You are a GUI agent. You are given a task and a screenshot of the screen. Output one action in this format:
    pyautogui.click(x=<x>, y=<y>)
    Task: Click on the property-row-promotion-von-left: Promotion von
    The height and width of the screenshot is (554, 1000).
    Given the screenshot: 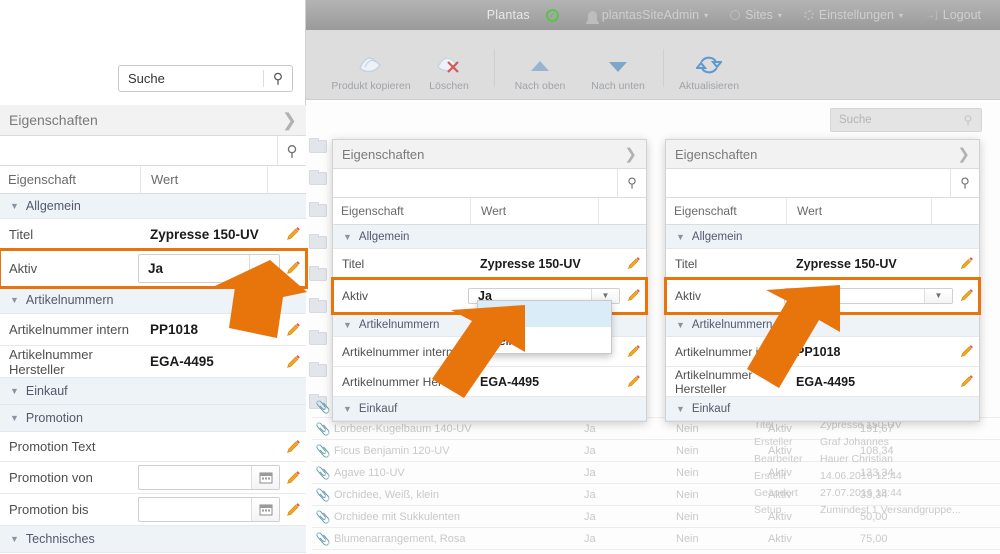 What is the action you would take?
    pyautogui.click(x=153, y=478)
    